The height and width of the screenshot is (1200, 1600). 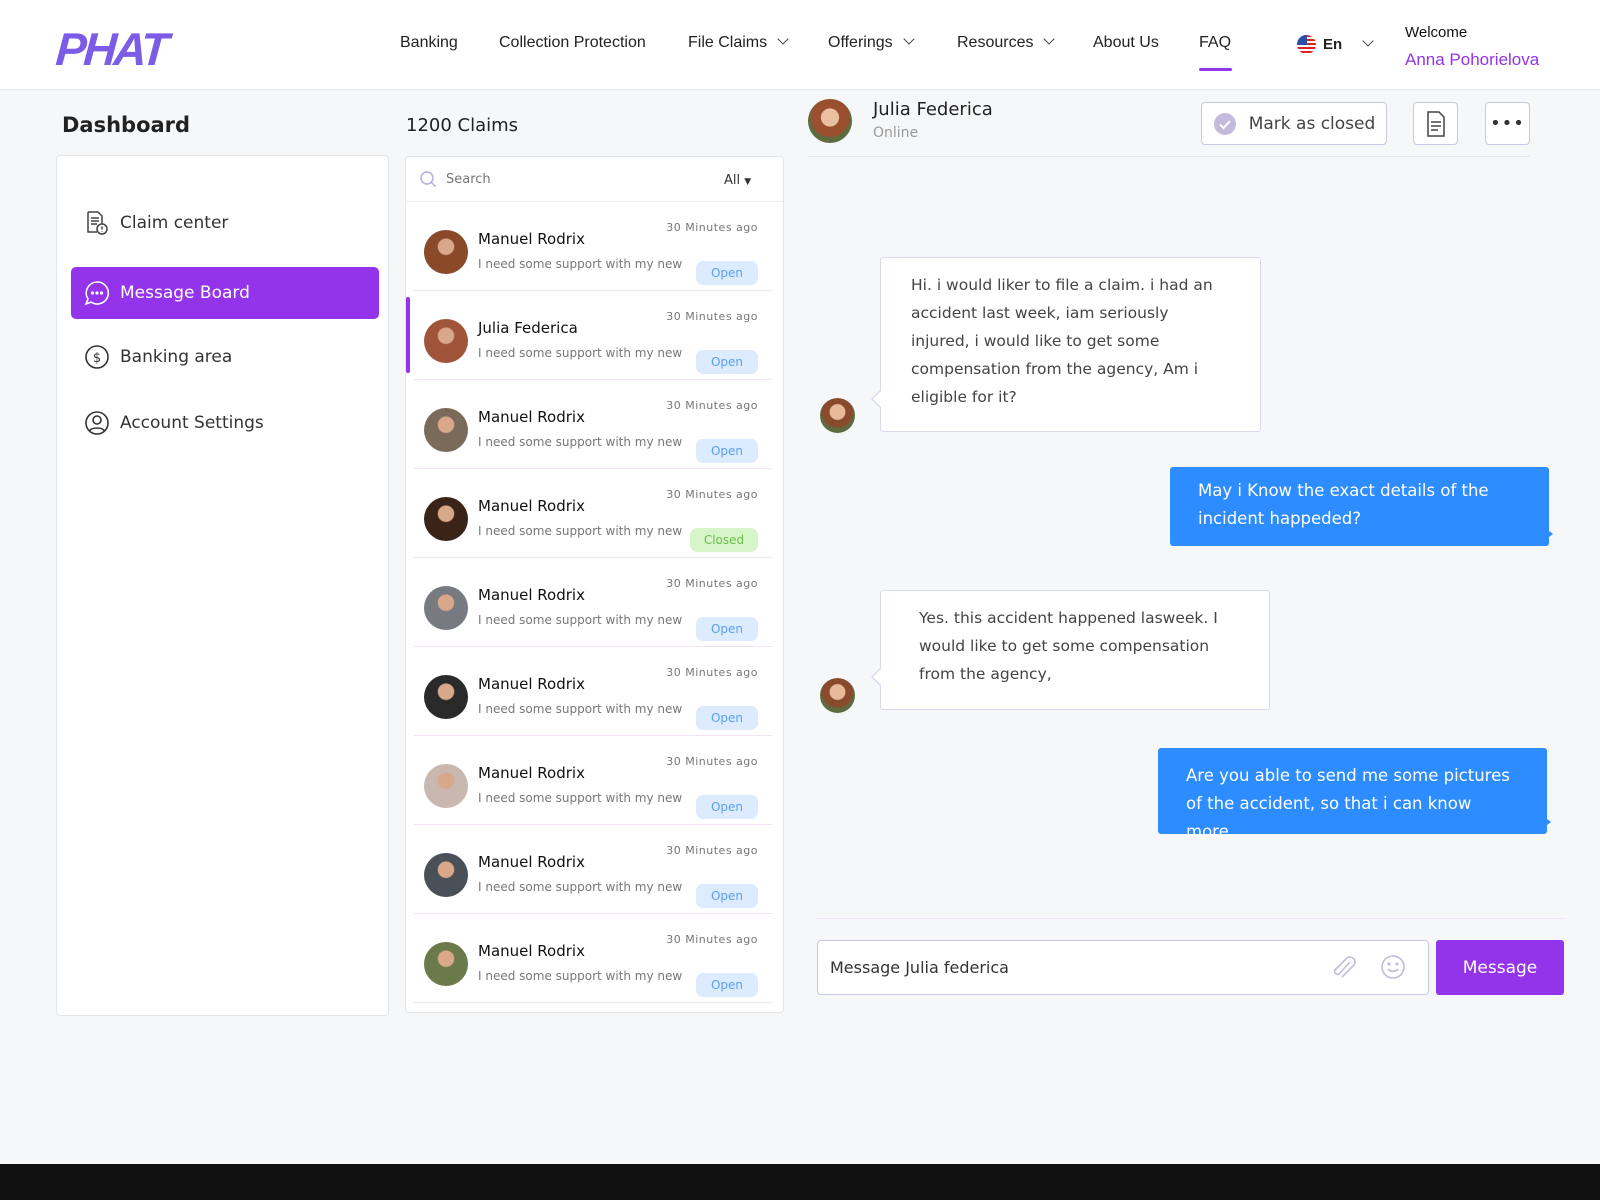 I want to click on document-button, so click(x=1435, y=123).